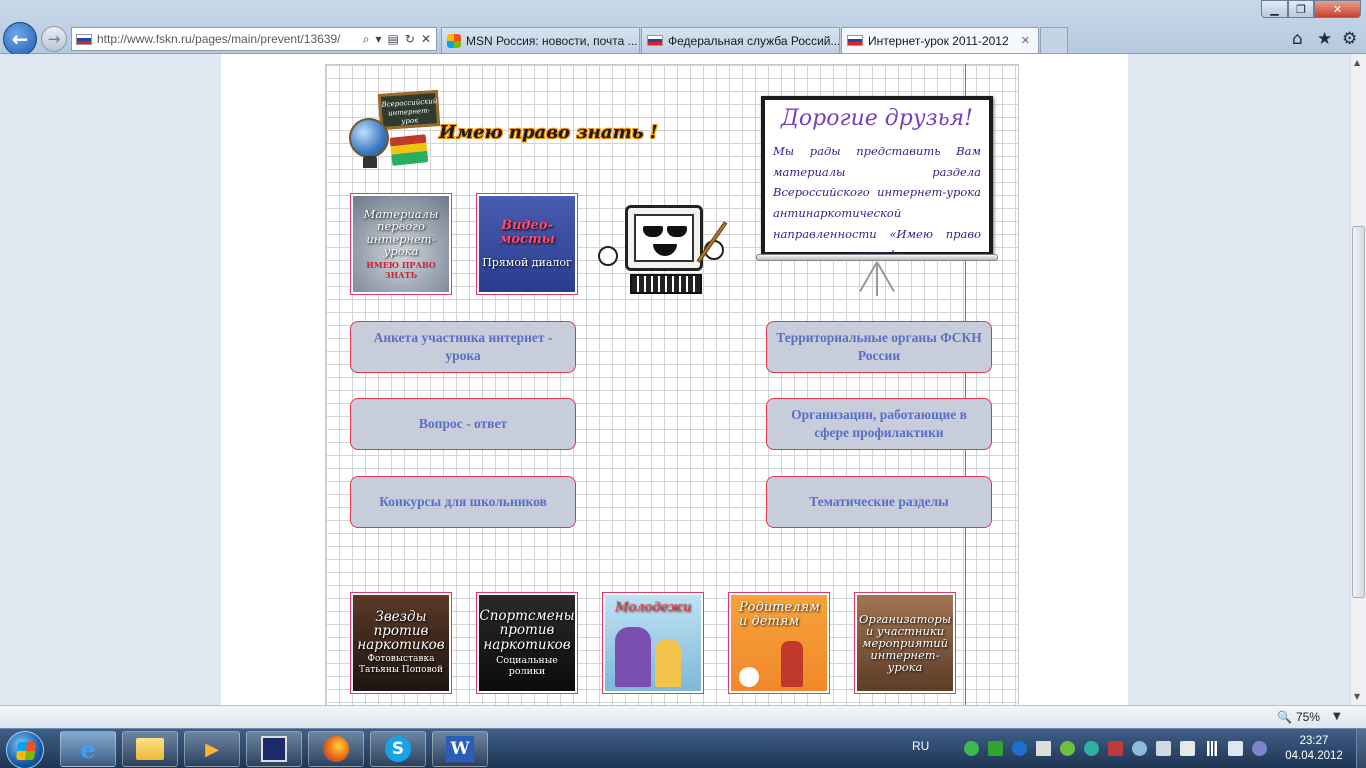 This screenshot has width=1366, height=768. I want to click on thematic-sections-button: Тематические разделы, so click(879, 502).